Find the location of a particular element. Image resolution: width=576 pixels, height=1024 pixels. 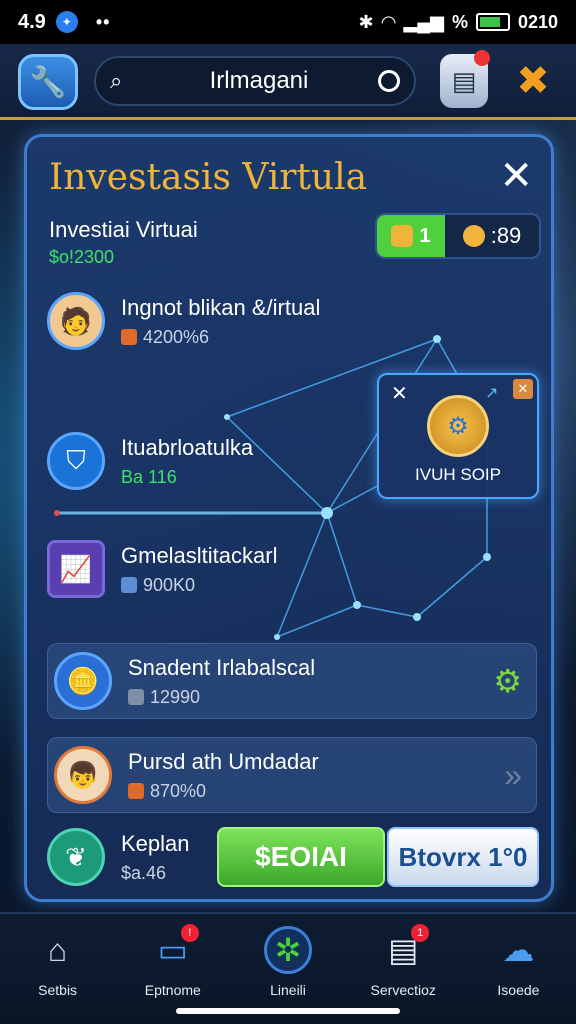

list-item: 👦 Pursd ath Umdadar 870%0 » is located at coordinates (292, 775).